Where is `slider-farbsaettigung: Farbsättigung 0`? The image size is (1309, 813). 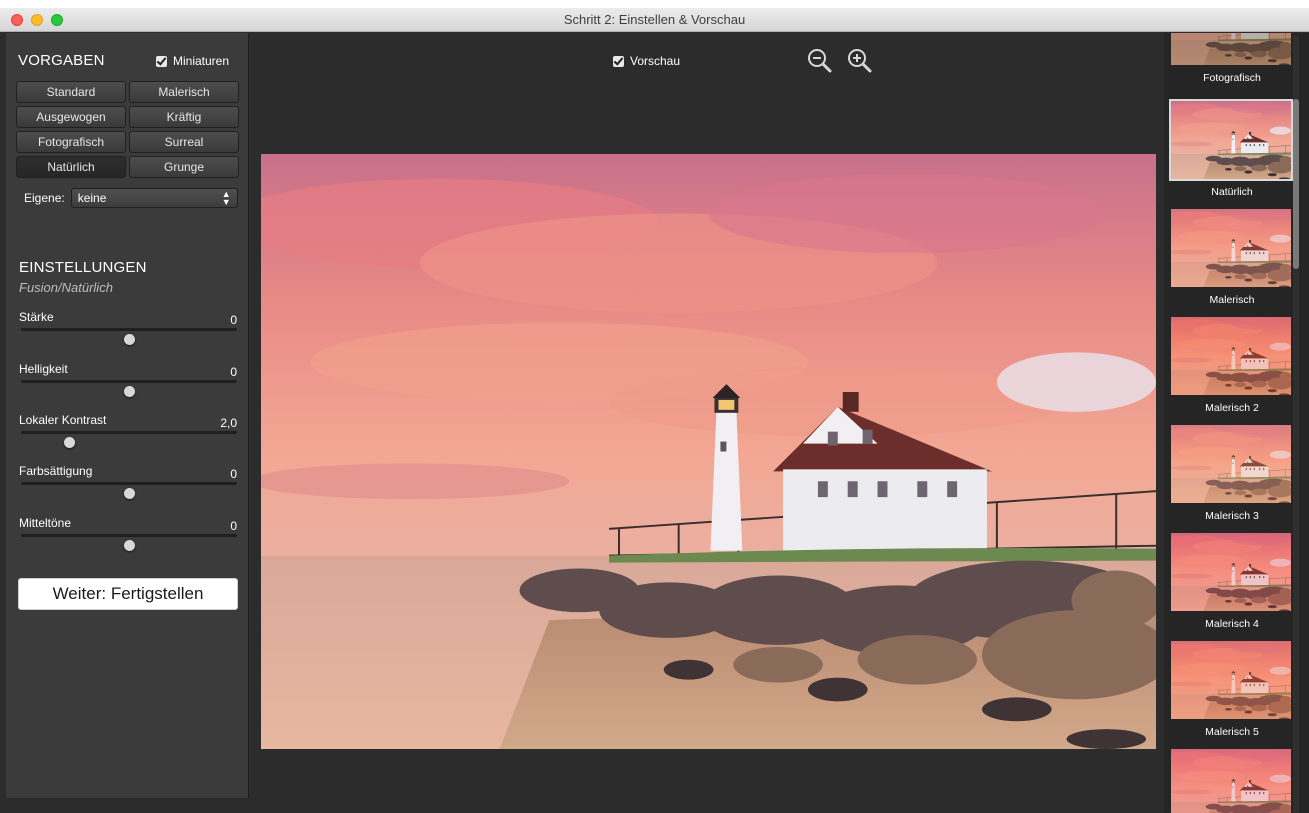
slider-farbsaettigung: Farbsättigung 0 is located at coordinates (128, 486).